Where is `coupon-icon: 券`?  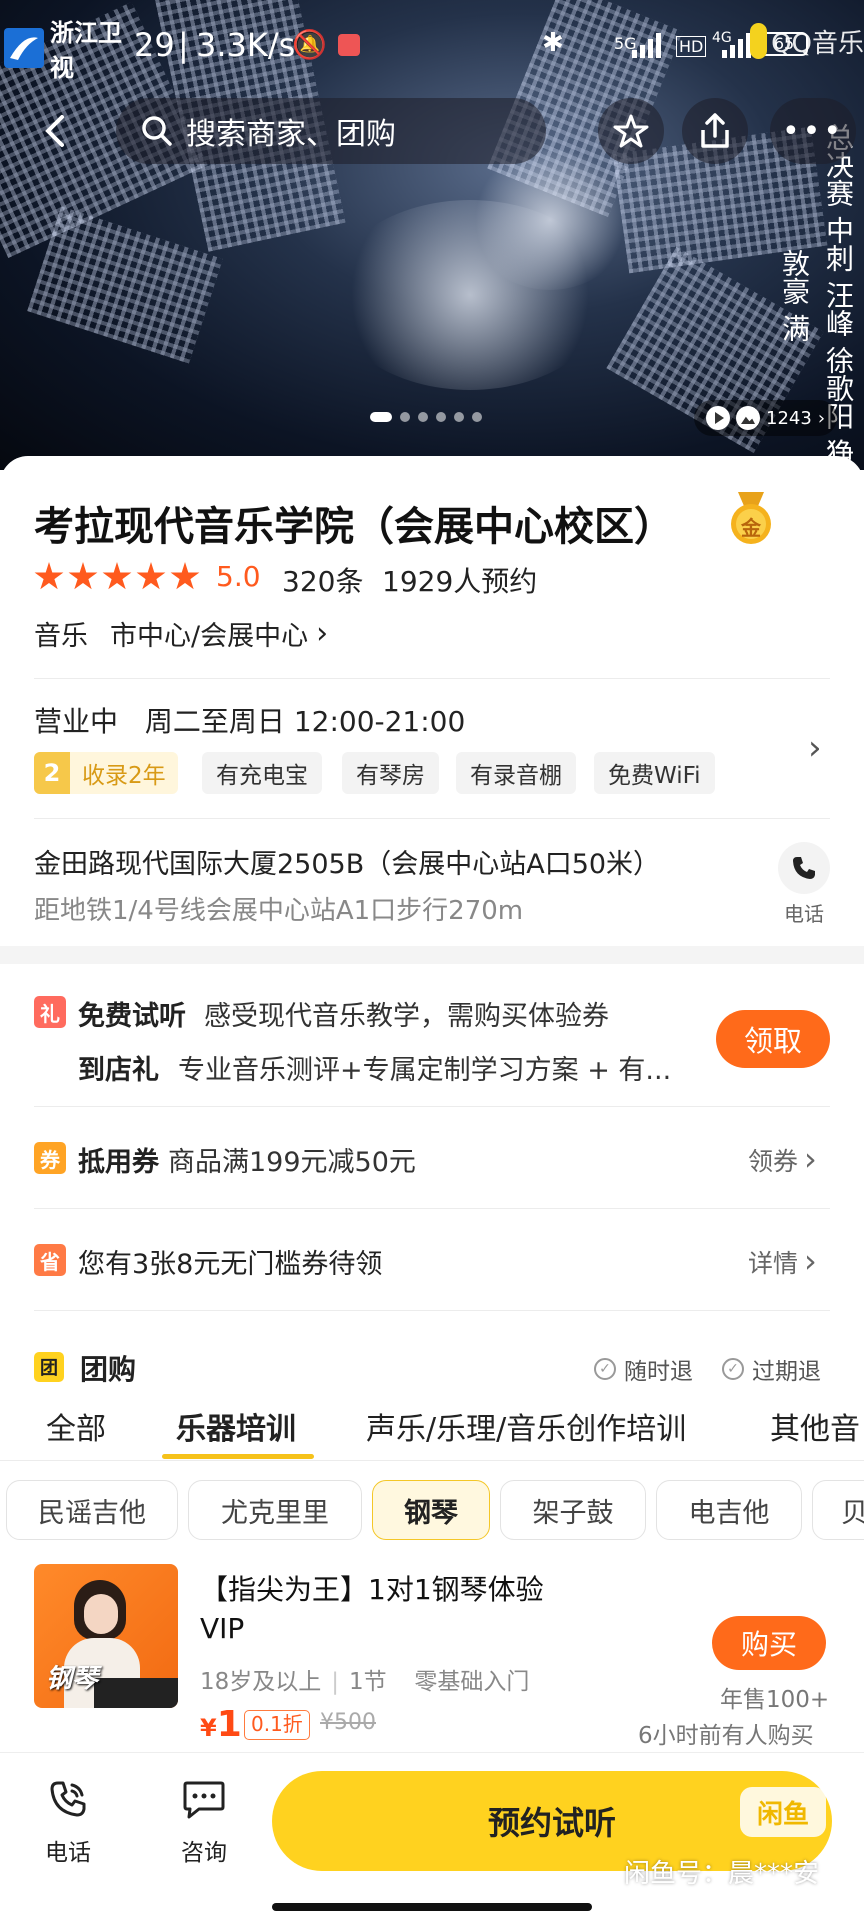 coupon-icon: 券 is located at coordinates (50, 1158).